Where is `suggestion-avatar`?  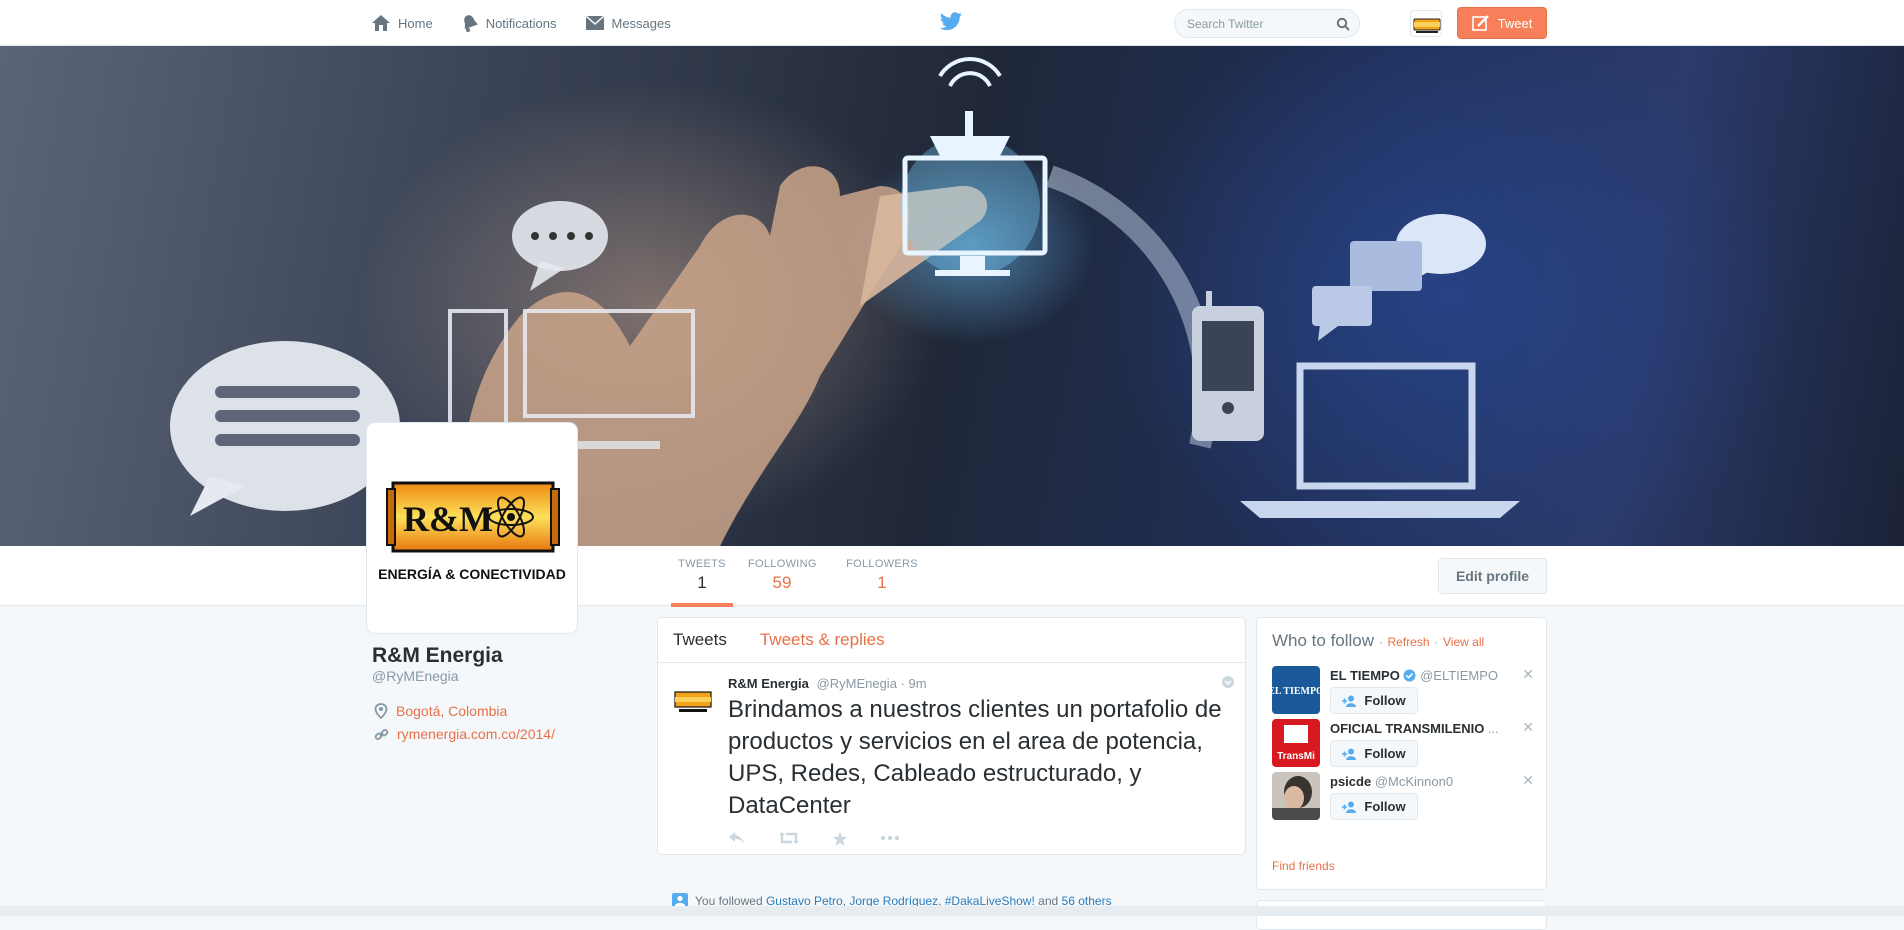 suggestion-avatar is located at coordinates (1296, 796).